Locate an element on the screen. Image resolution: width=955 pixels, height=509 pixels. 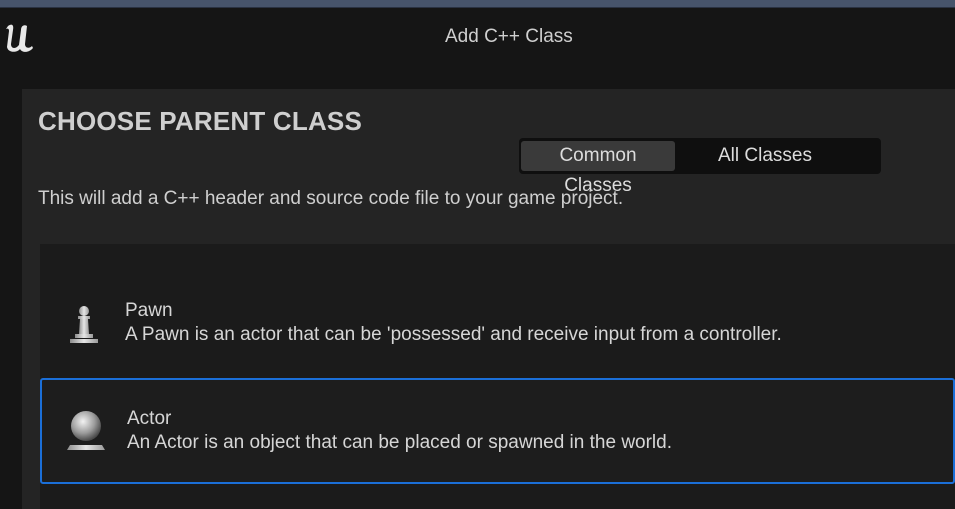
title-bar: Add C++ Class is located at coordinates (477, 38).